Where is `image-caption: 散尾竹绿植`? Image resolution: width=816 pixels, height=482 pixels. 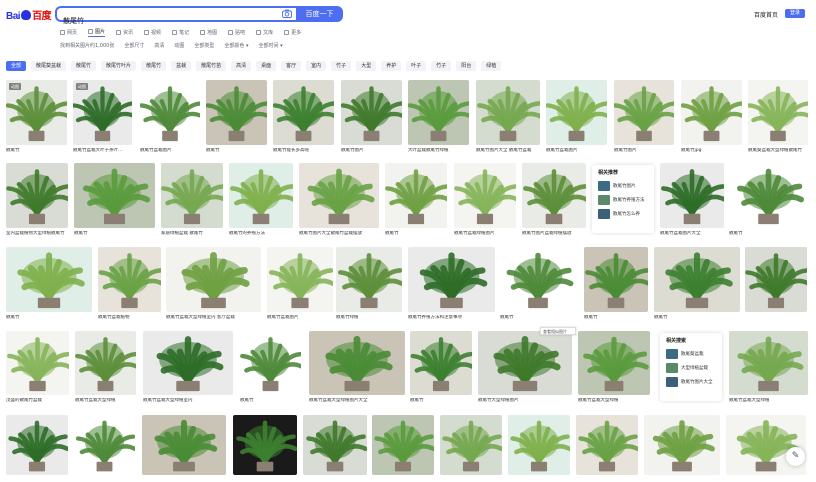
image-caption: 散尾竹绿植 is located at coordinates (369, 318).